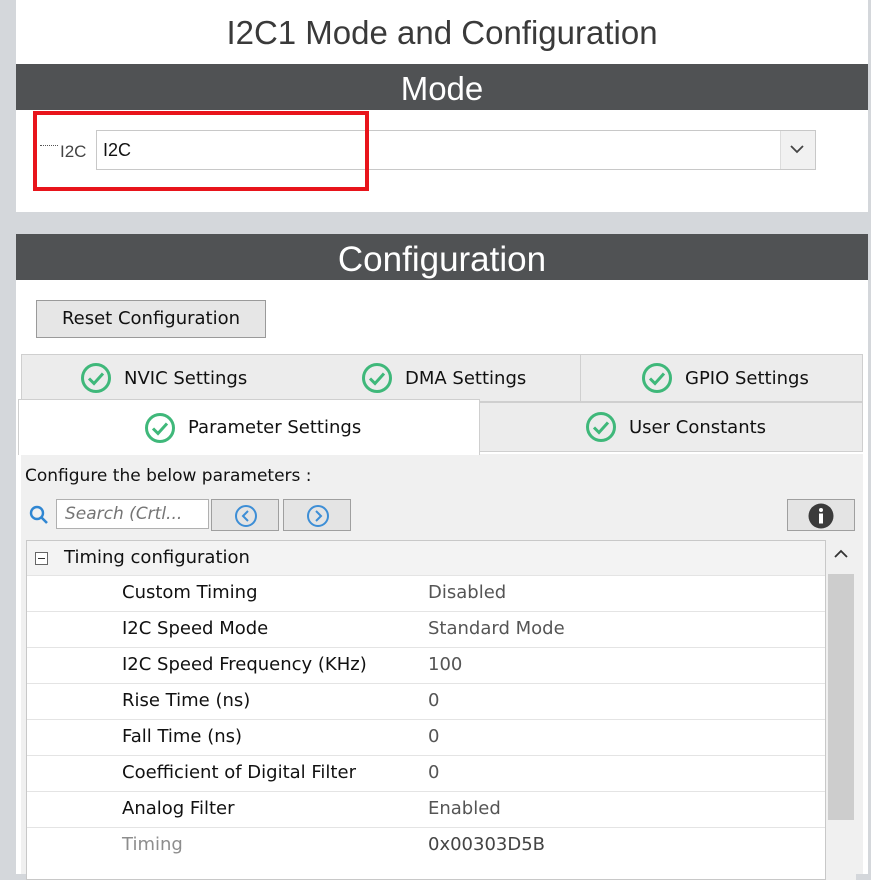 The image size is (871, 880). What do you see at coordinates (487, 844) in the screenshot?
I see `parameter-value: 0x00303D5B` at bounding box center [487, 844].